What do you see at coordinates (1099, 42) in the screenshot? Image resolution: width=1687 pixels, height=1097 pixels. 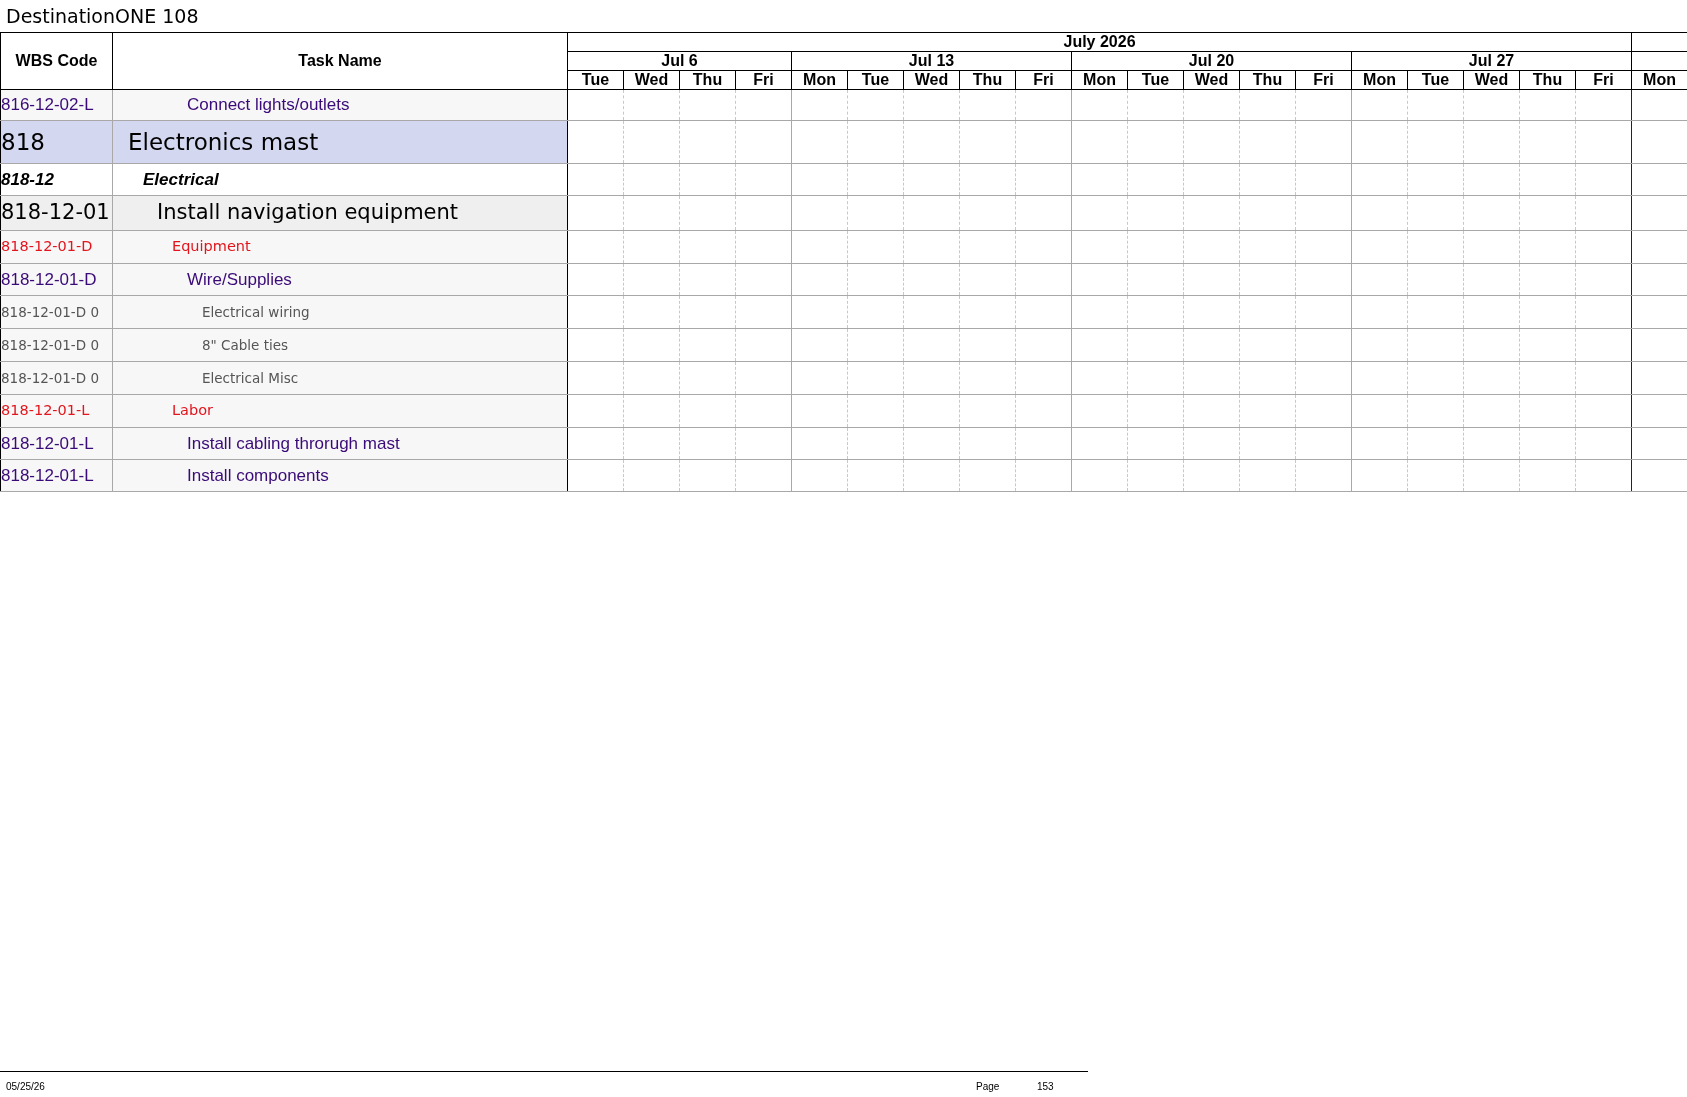 I see `month-header: July 2026` at bounding box center [1099, 42].